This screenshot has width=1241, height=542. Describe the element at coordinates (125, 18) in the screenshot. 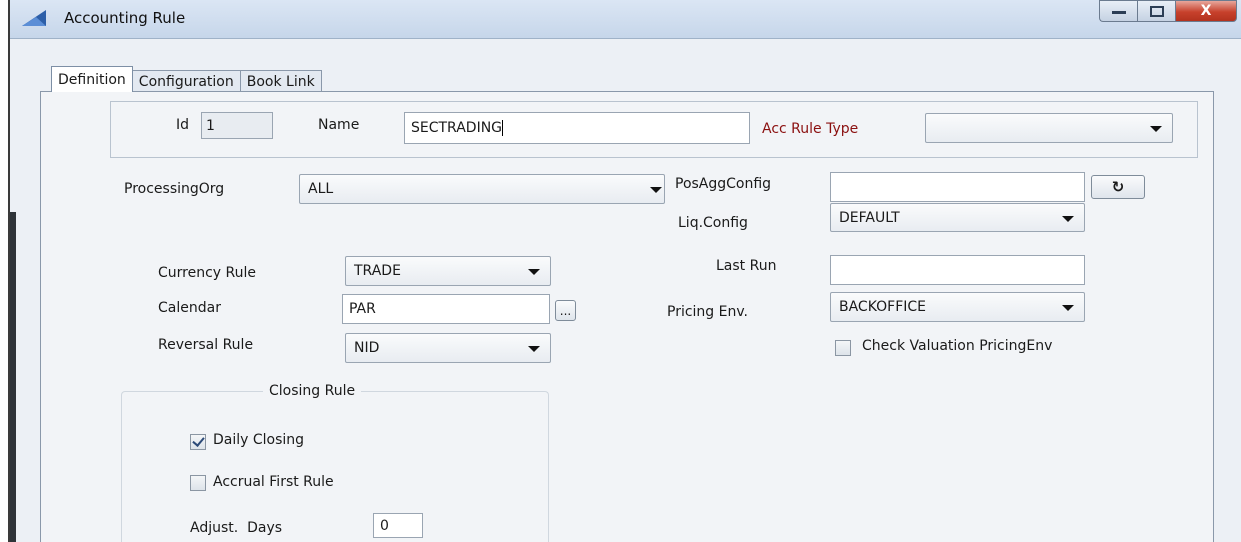

I see `window-title: Accounting Rule` at that location.